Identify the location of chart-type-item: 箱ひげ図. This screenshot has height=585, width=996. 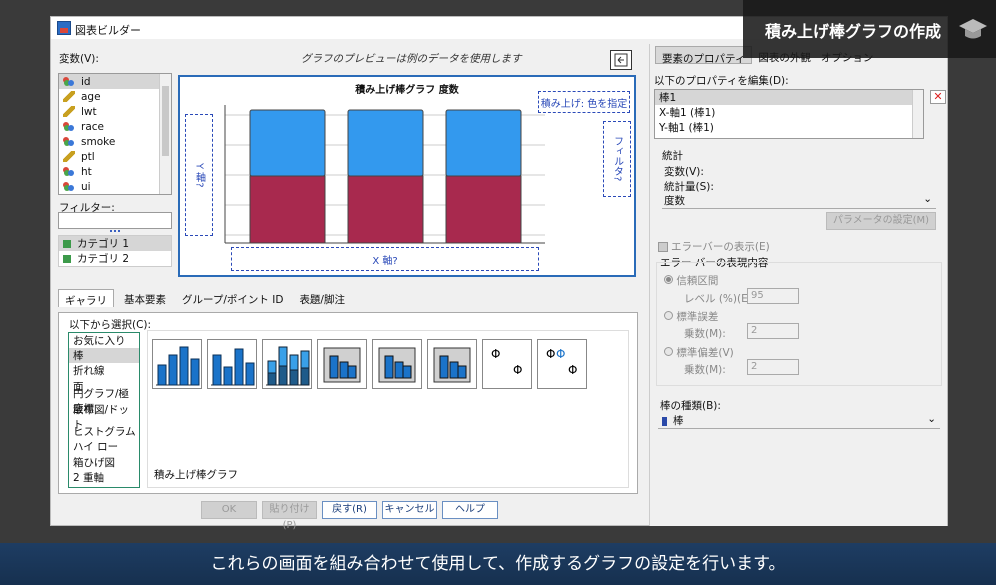
(104, 462).